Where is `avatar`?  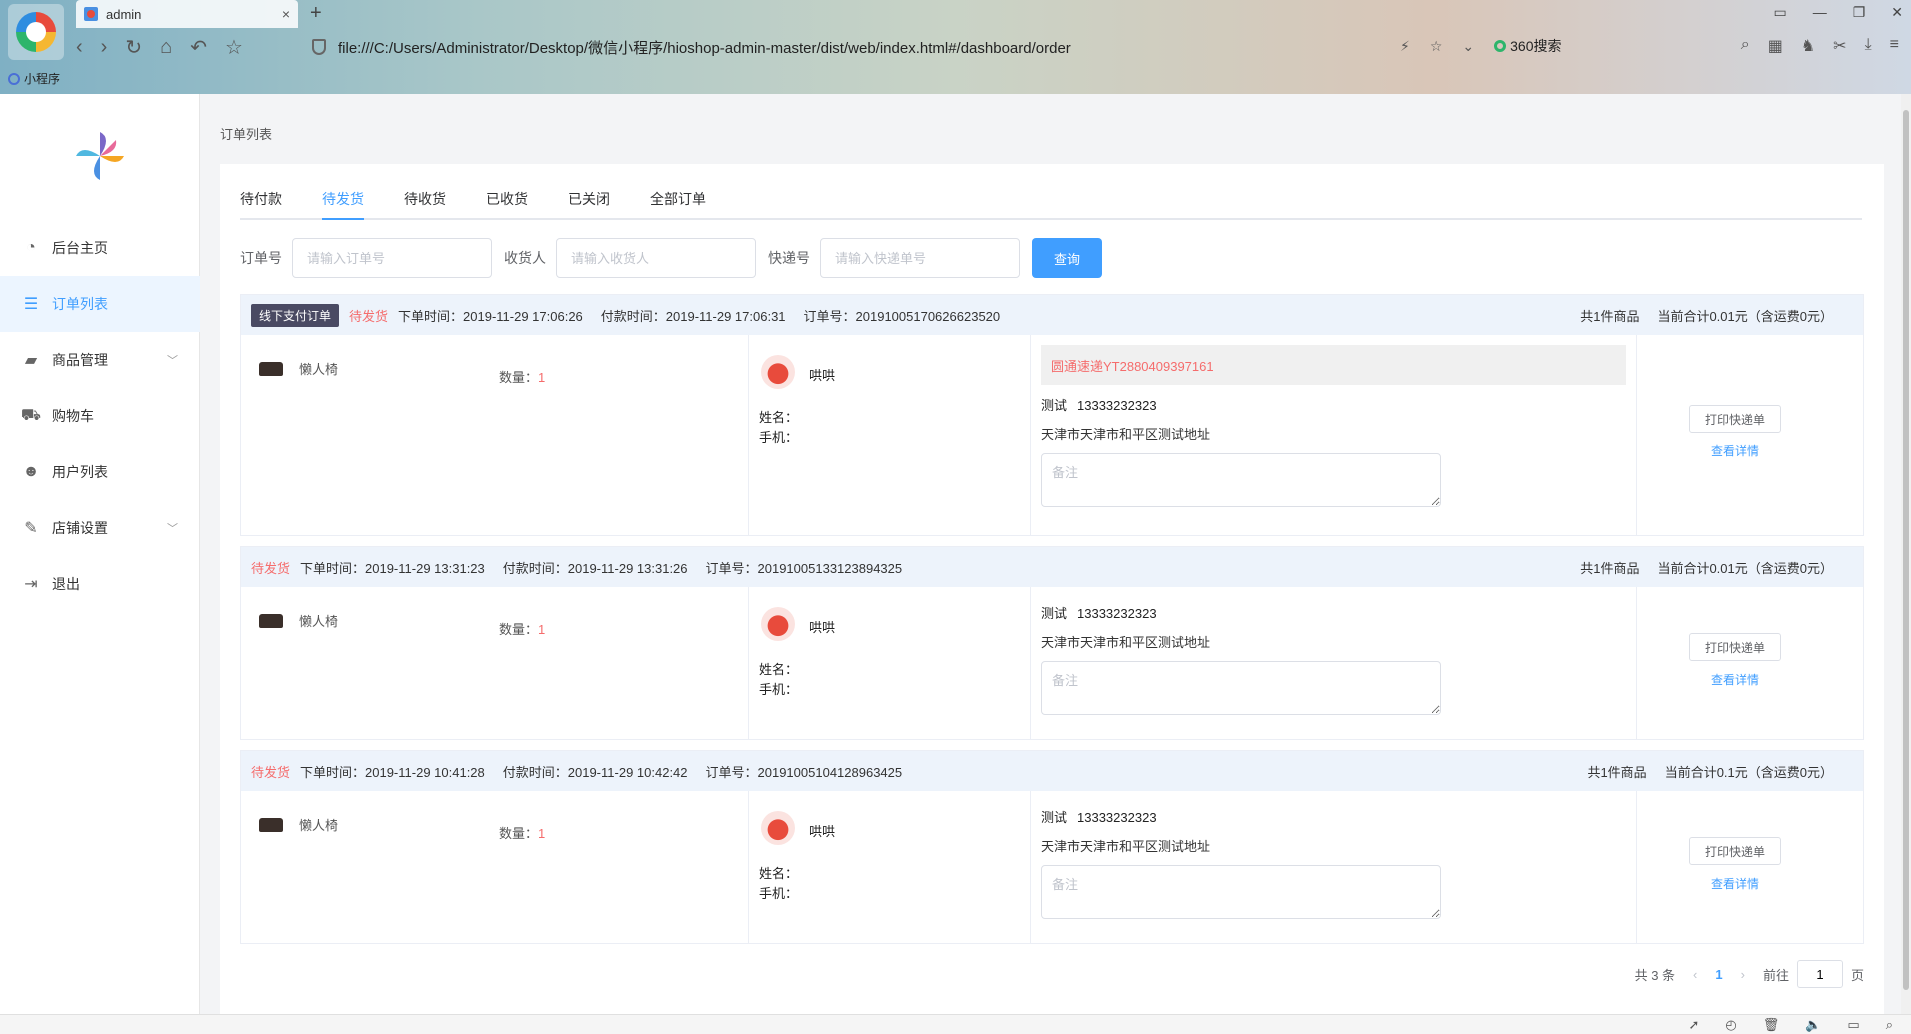
avatar is located at coordinates (778, 624).